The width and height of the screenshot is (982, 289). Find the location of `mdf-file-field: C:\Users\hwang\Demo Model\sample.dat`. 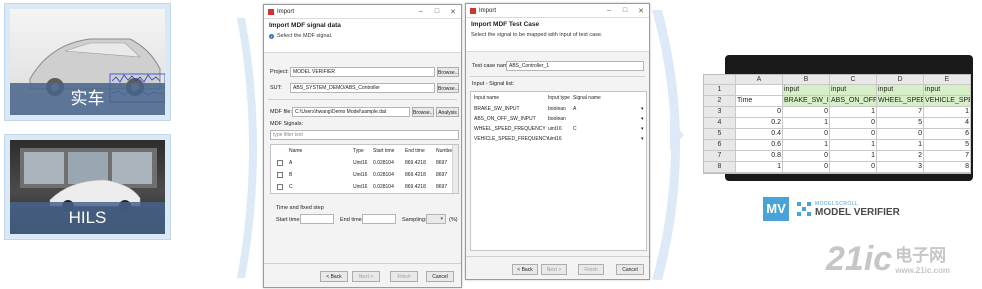

mdf-file-field: C:\Users\hwang\Demo Model\sample.dat is located at coordinates (351, 112).